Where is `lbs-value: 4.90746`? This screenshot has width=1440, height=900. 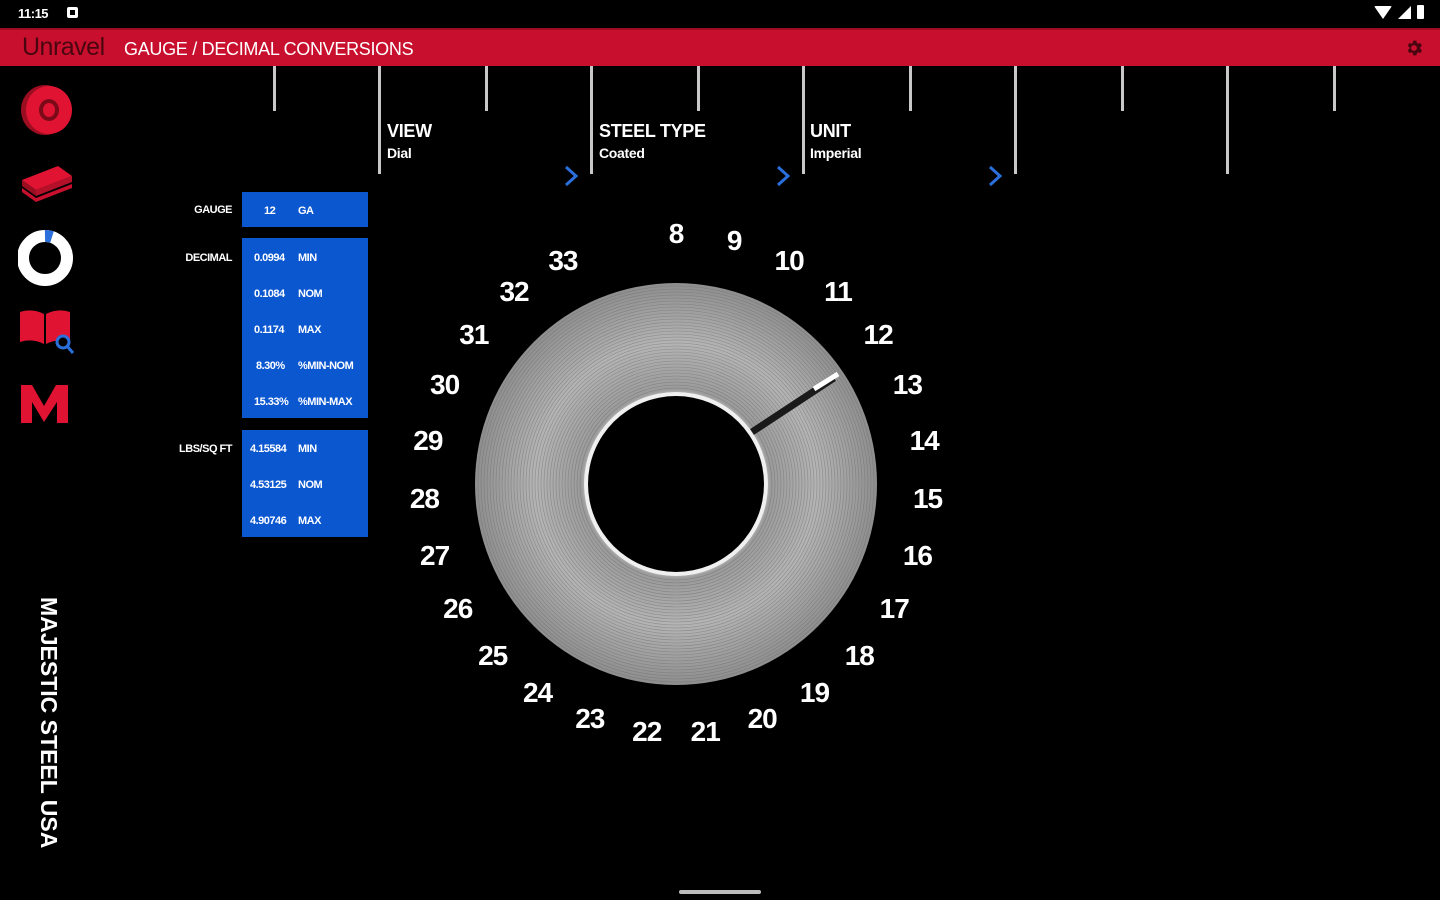
lbs-value: 4.90746 is located at coordinates (268, 521).